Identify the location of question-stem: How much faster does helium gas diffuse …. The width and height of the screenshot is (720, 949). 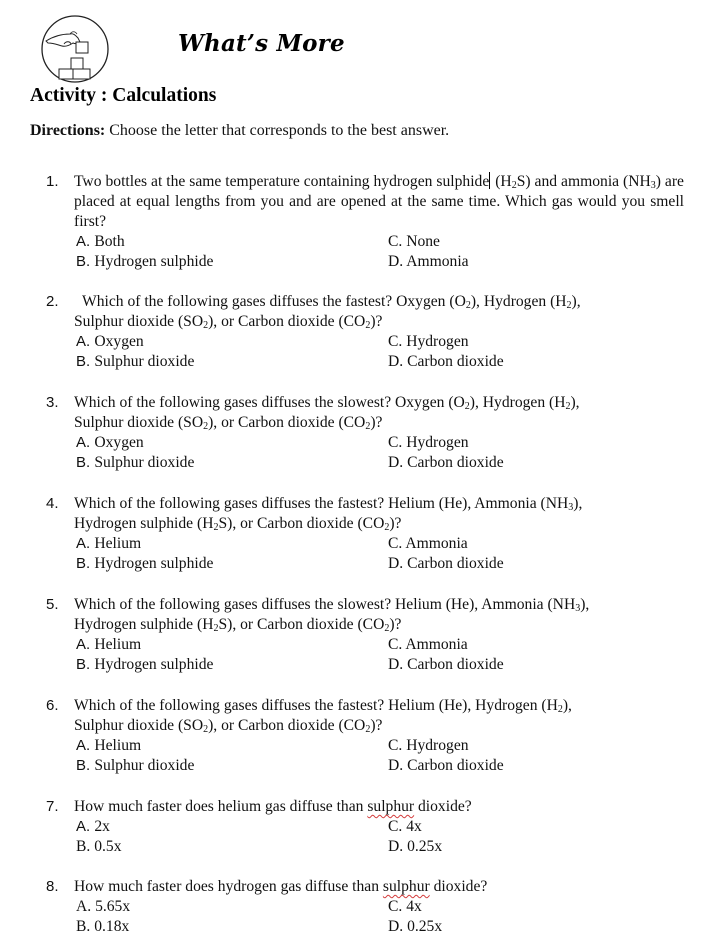
(379, 807).